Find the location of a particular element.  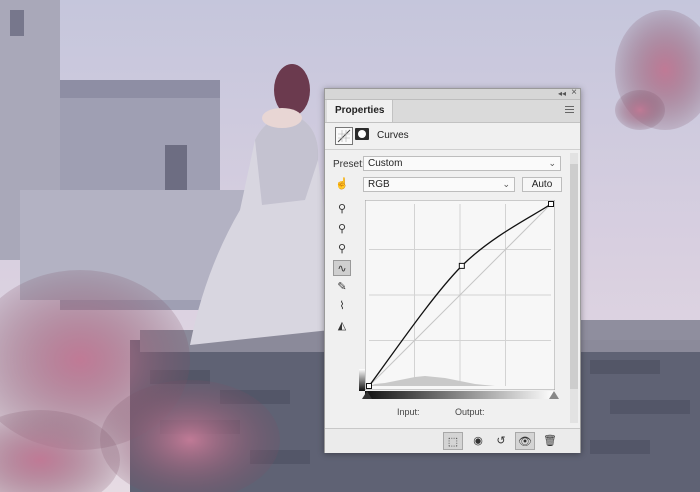

clip-to-layer-icon: ⬚ is located at coordinates (453, 441).